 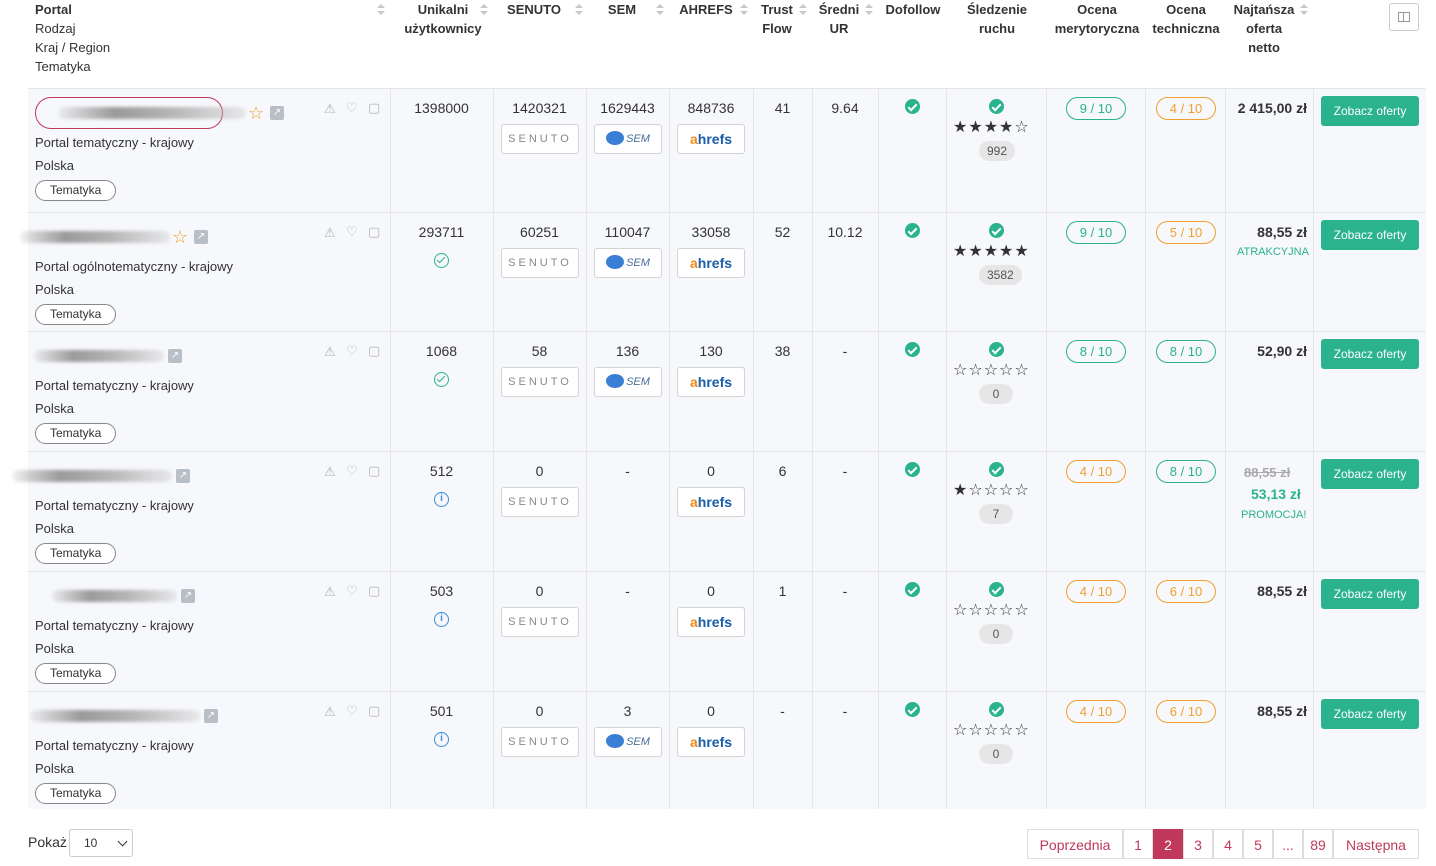 I want to click on pager-prev: Poprzednia, so click(x=1075, y=844).